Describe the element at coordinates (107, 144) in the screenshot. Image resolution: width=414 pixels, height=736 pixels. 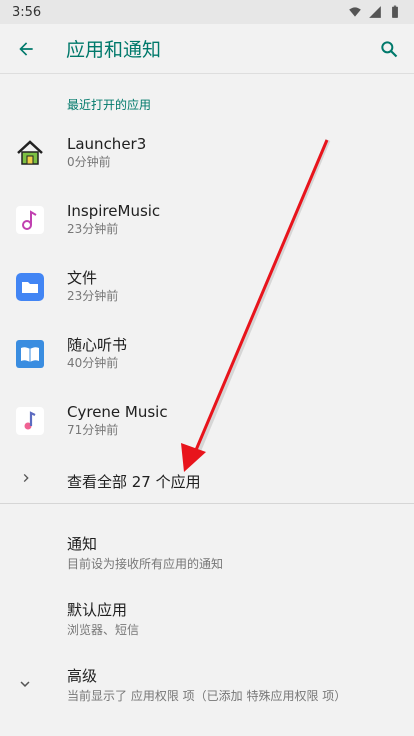
I see `app-name: Launcher3` at that location.